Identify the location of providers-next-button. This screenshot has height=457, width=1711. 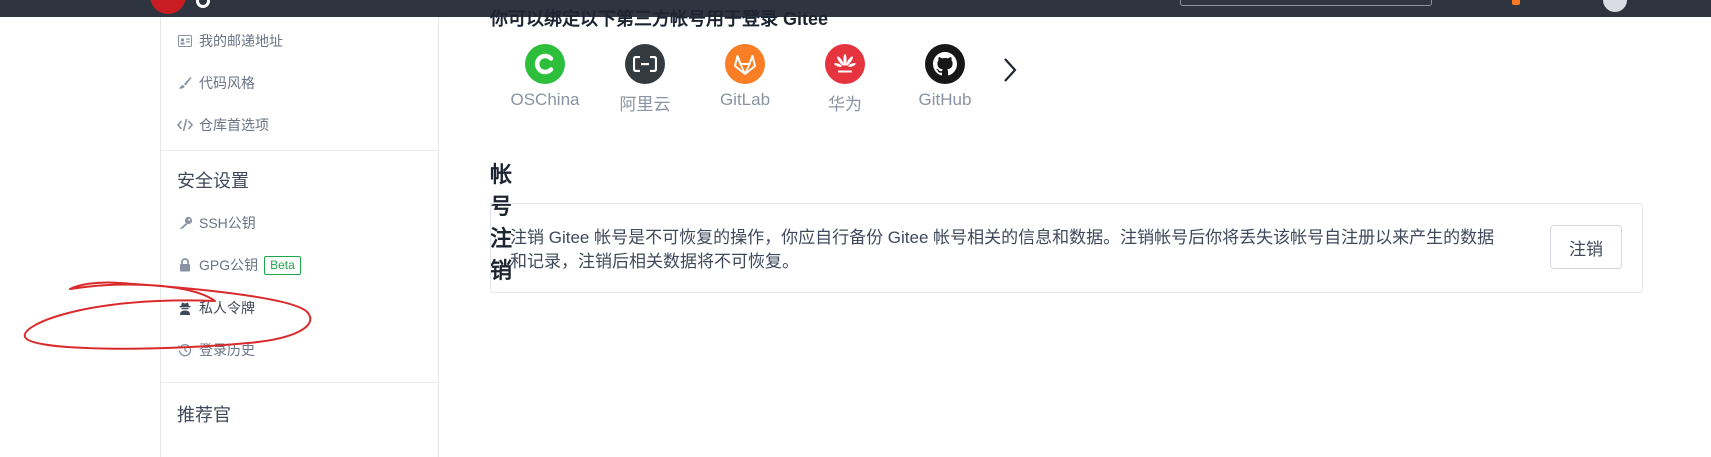
(1010, 70).